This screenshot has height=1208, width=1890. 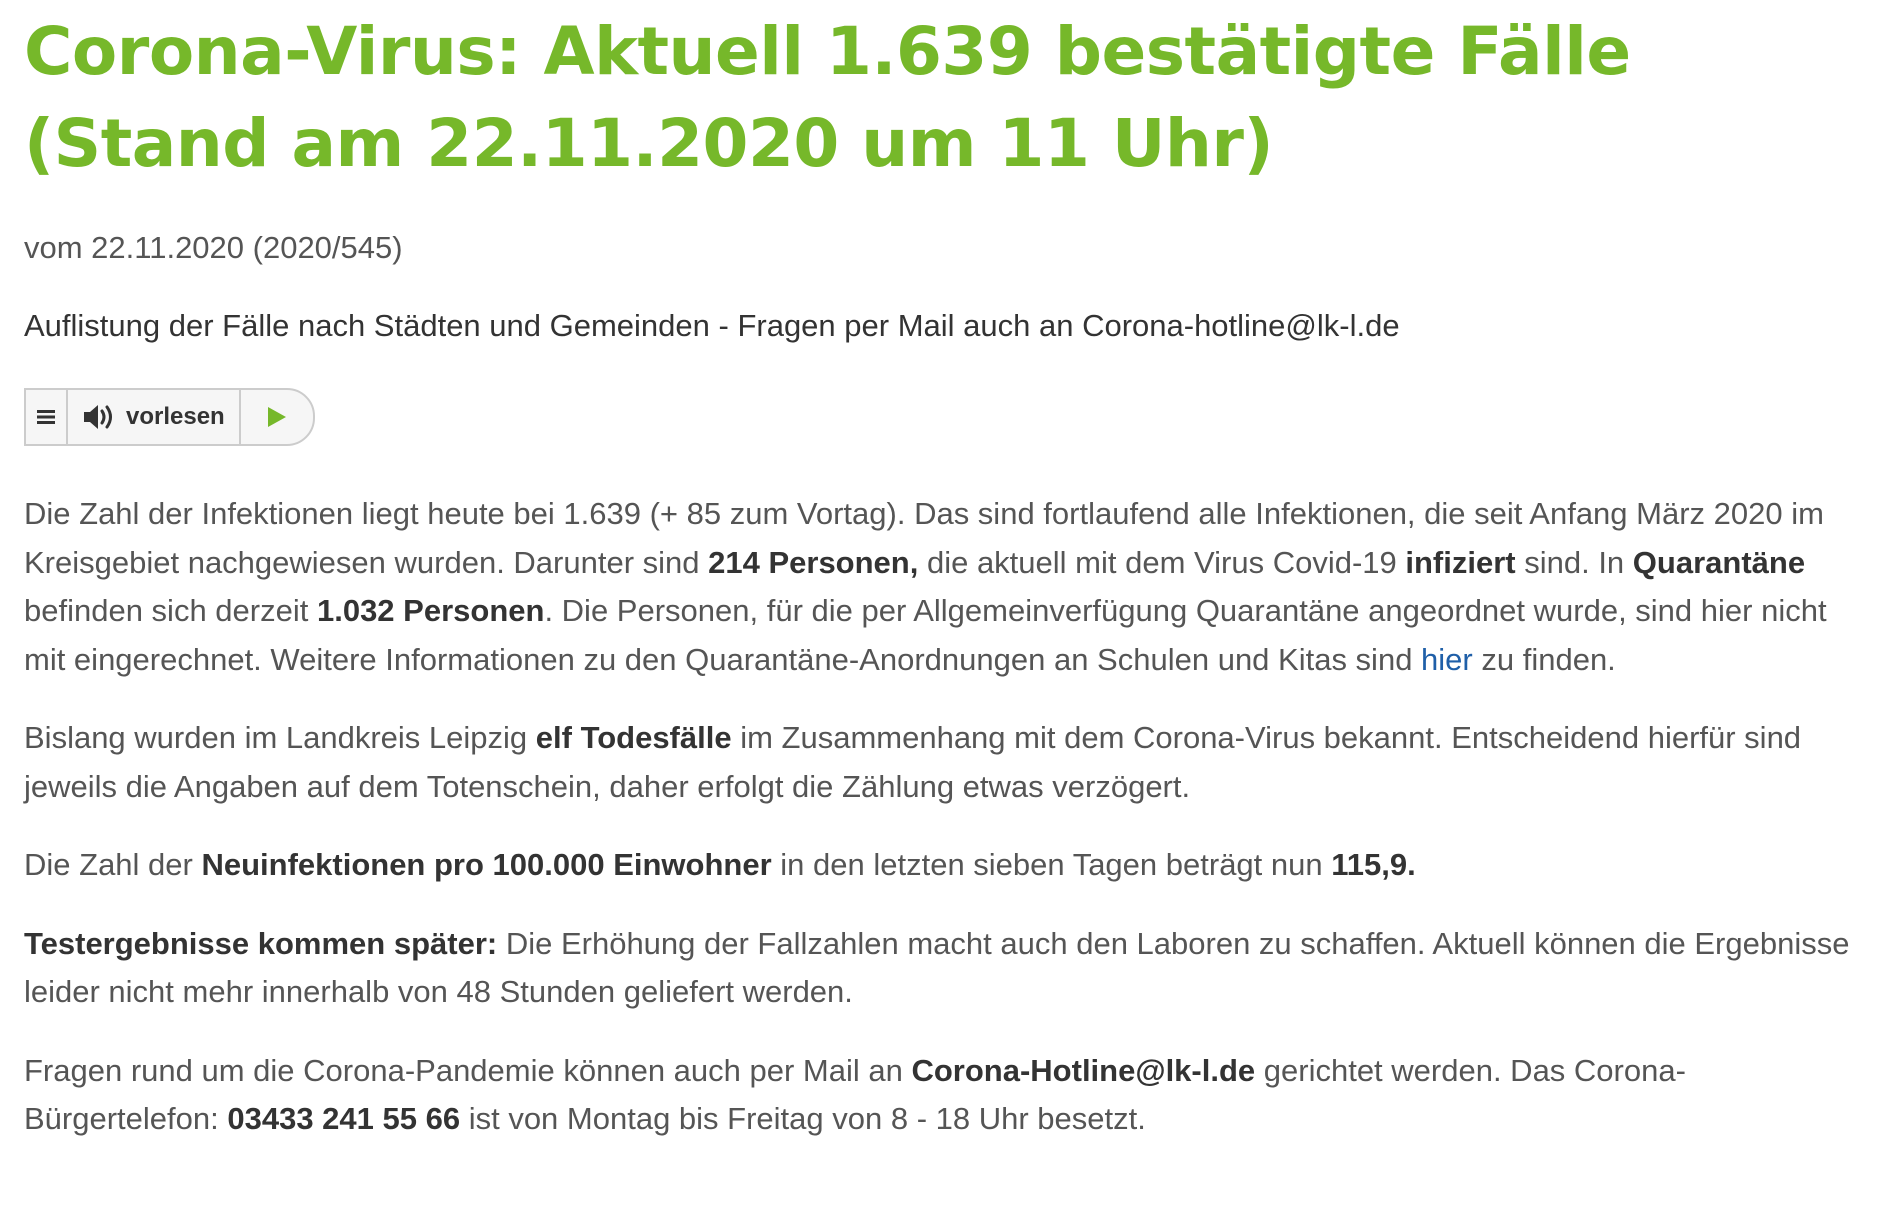 What do you see at coordinates (633, 737) in the screenshot?
I see `death-count: elf Todesfälle` at bounding box center [633, 737].